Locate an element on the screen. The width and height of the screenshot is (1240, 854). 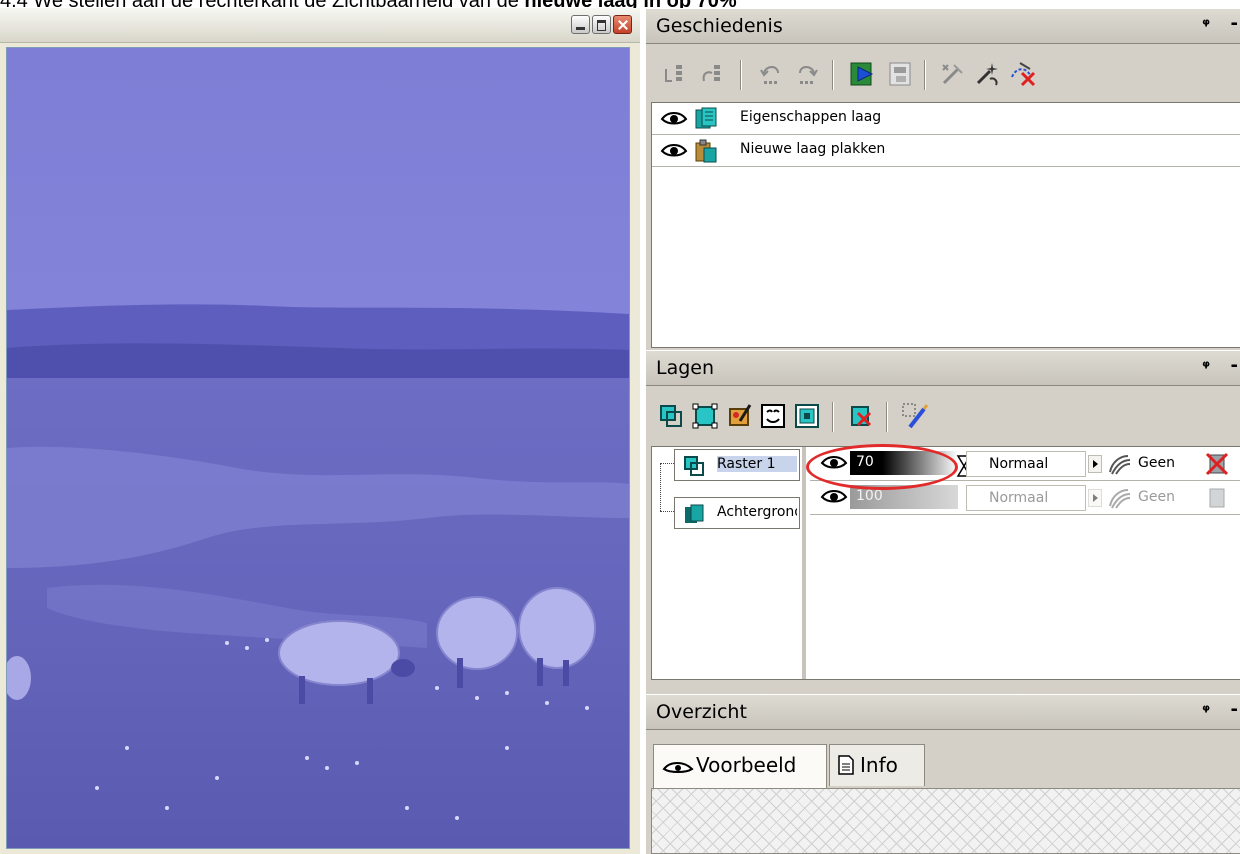
document-icon is located at coordinates (846, 765).